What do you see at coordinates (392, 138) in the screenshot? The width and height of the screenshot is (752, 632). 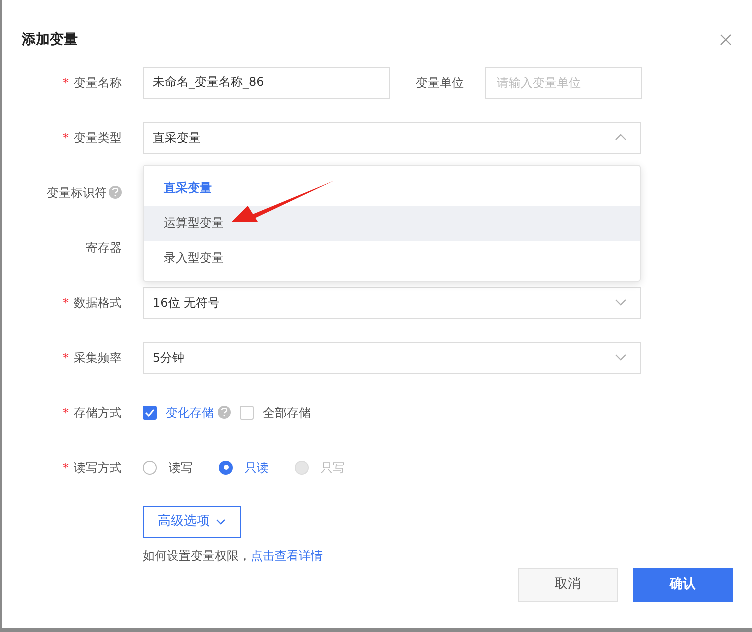 I see `select-field: 直采变量` at bounding box center [392, 138].